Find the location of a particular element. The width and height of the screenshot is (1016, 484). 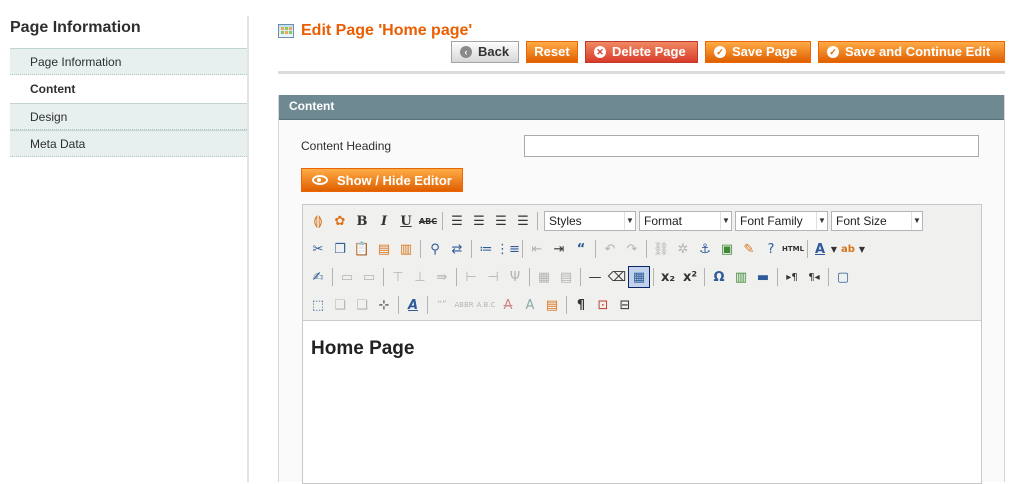

cell-properties-icon: ▭ is located at coordinates (369, 277).